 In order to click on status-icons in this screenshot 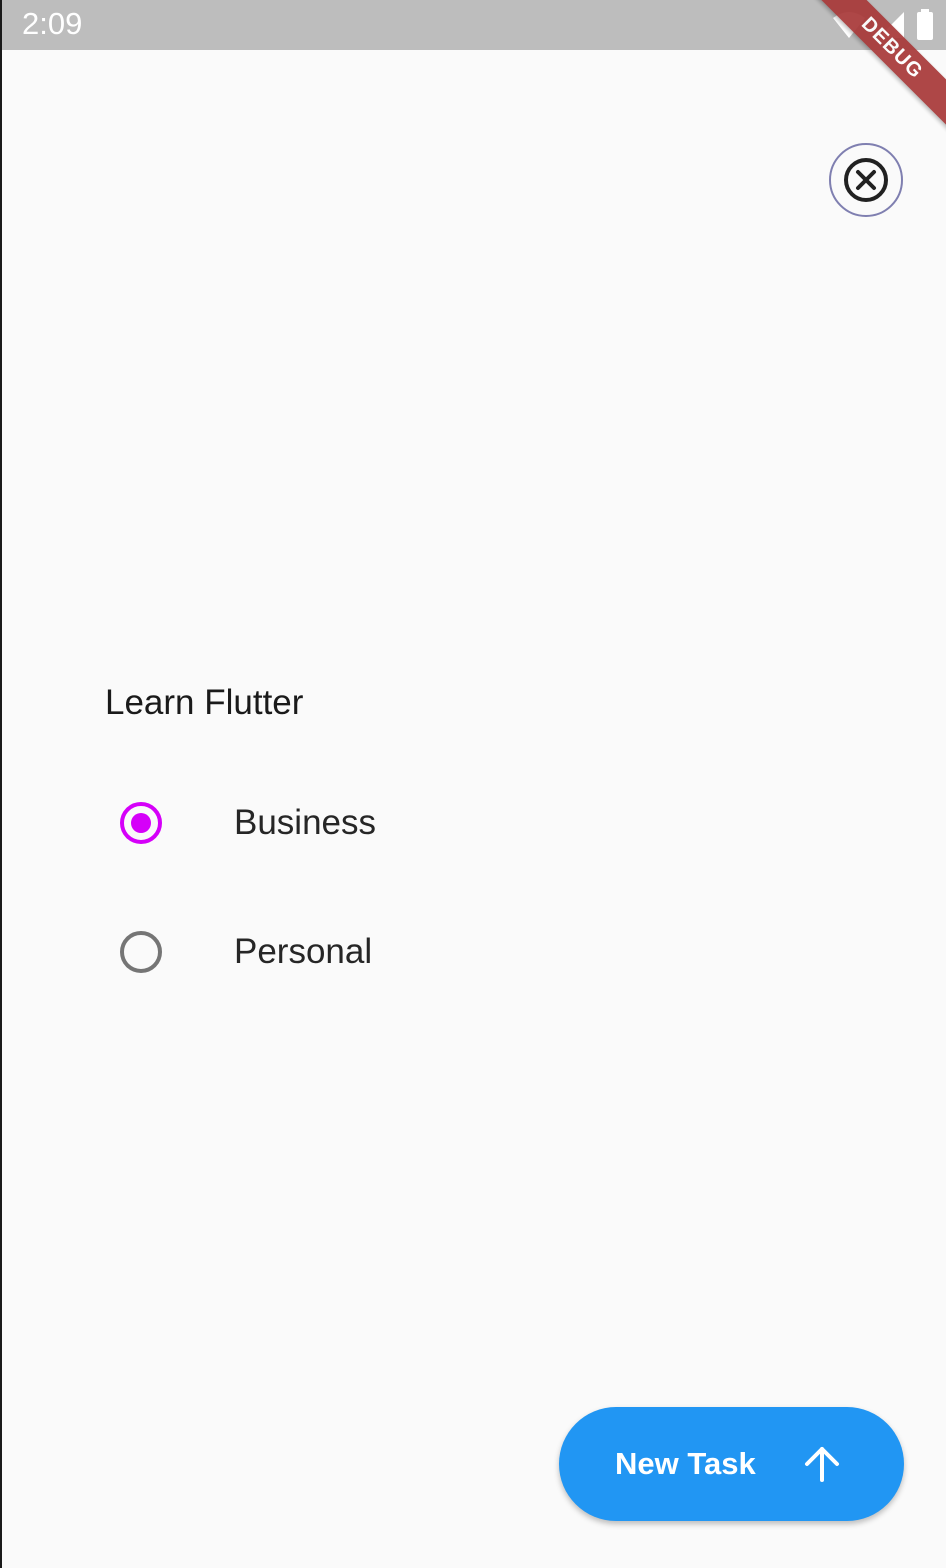, I will do `click(883, 25)`.